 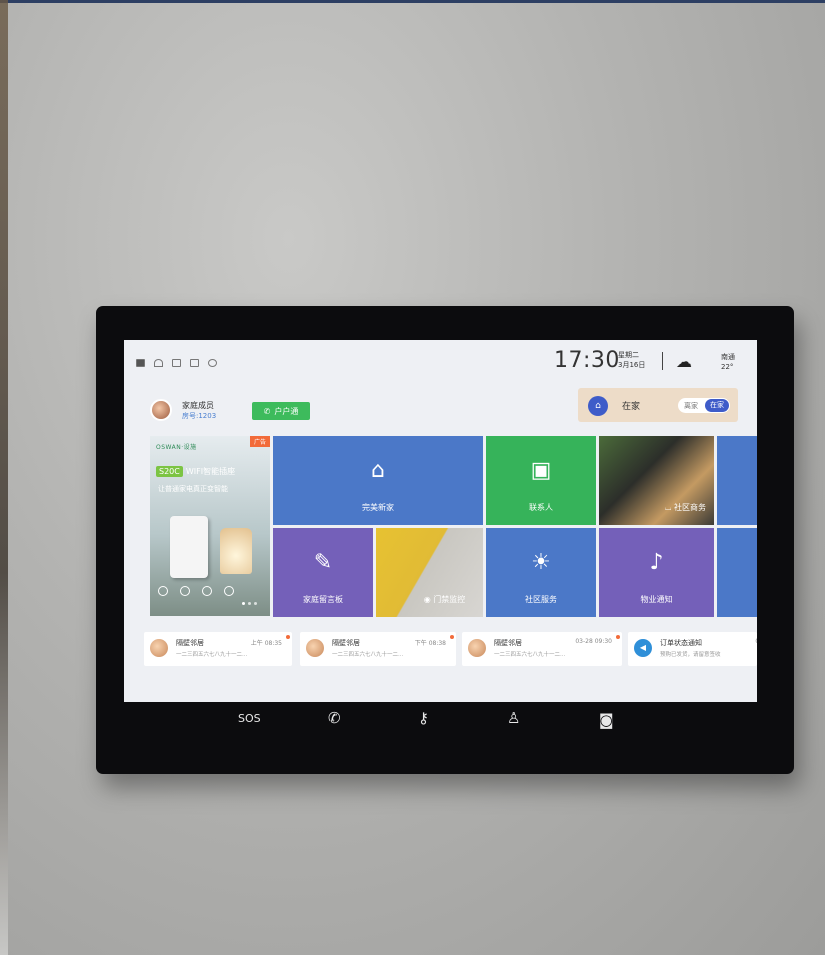 What do you see at coordinates (643, 648) in the screenshot?
I see `speaker-icon: ◀` at bounding box center [643, 648].